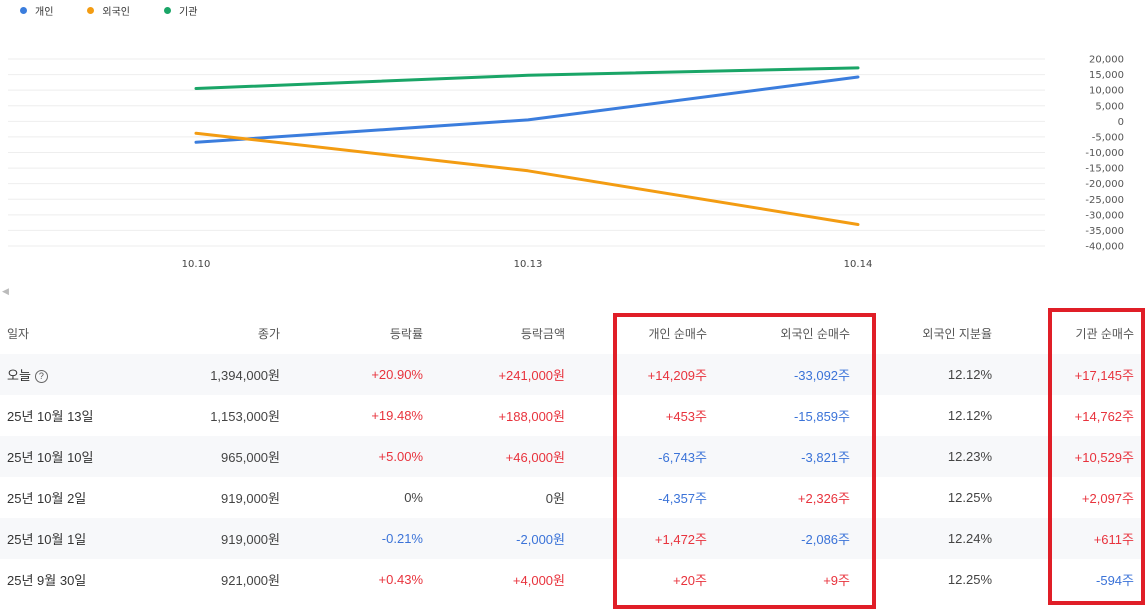  Describe the element at coordinates (1104, 215) in the screenshot. I see `y-tick-label: -30,000` at that location.